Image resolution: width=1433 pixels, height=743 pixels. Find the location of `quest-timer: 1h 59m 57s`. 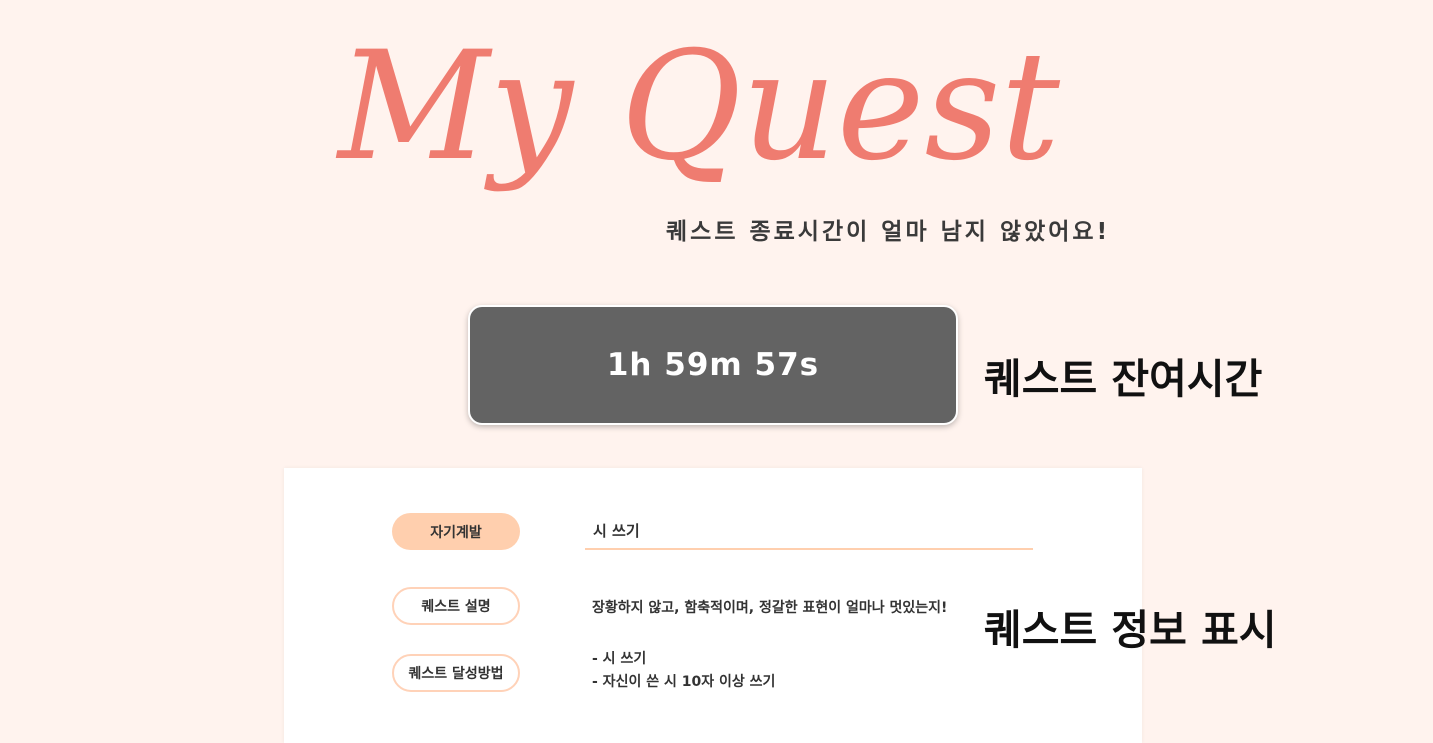

quest-timer: 1h 59m 57s is located at coordinates (713, 365).